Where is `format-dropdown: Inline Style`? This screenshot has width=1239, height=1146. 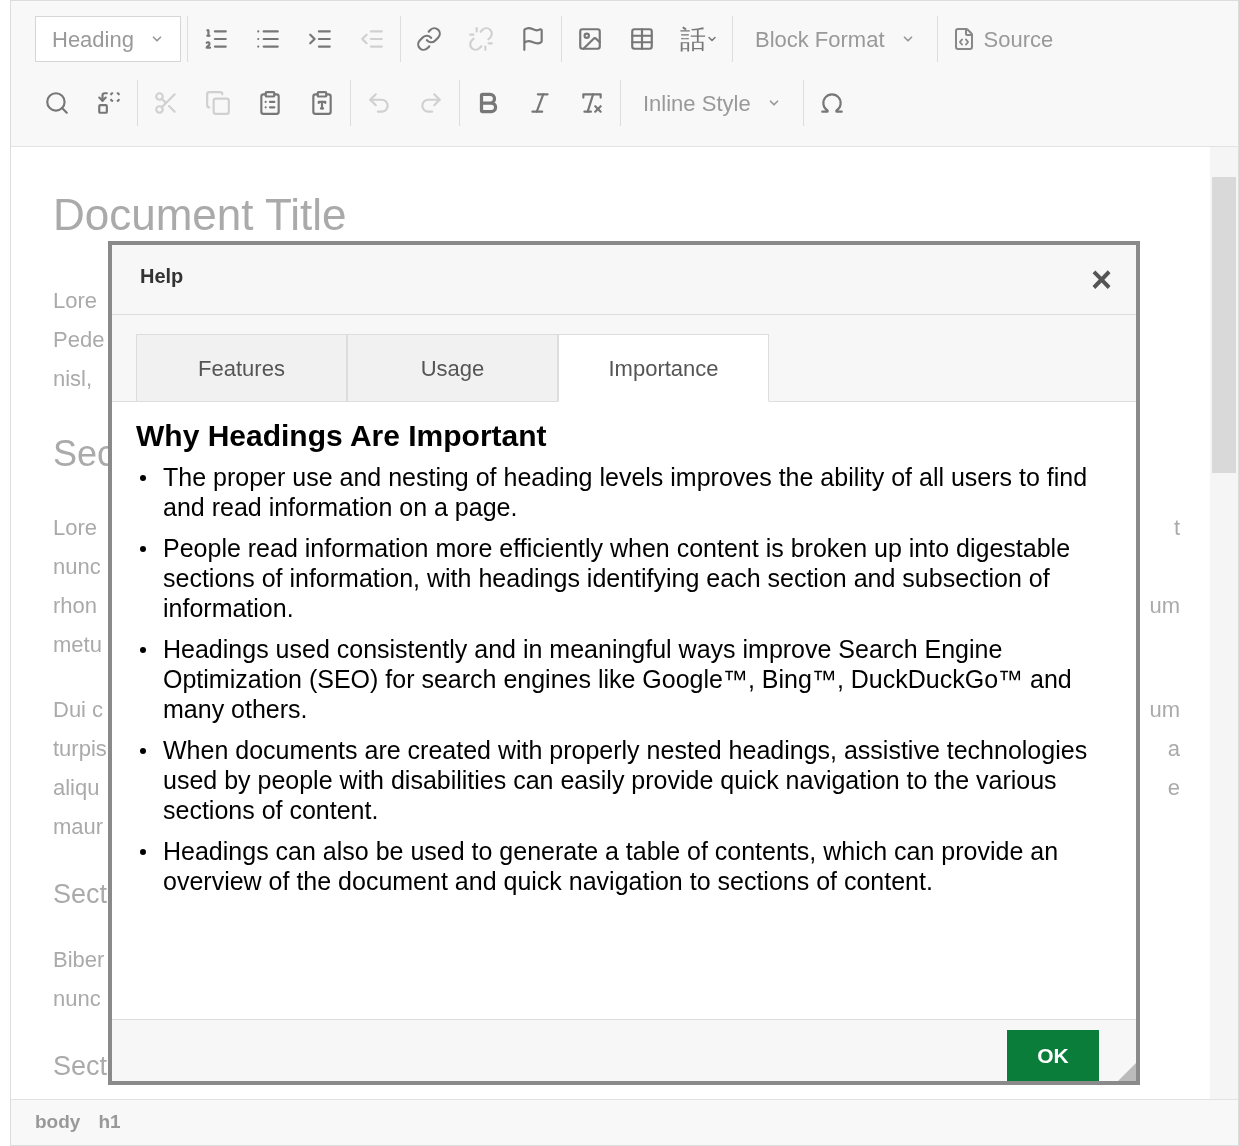 format-dropdown: Inline Style is located at coordinates (712, 103).